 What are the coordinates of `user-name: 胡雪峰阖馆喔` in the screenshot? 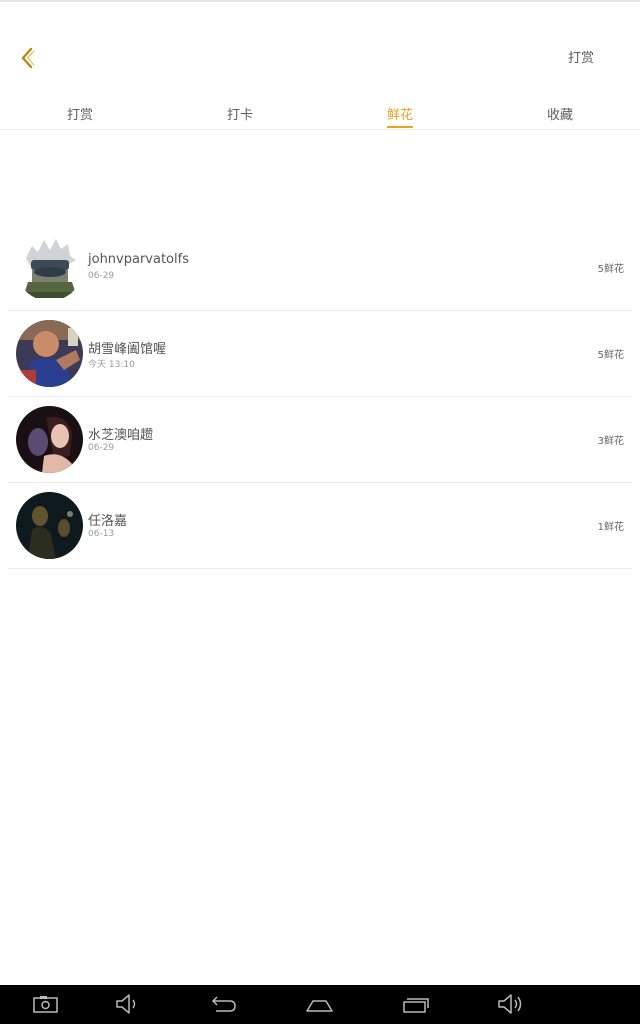 It's located at (127, 349).